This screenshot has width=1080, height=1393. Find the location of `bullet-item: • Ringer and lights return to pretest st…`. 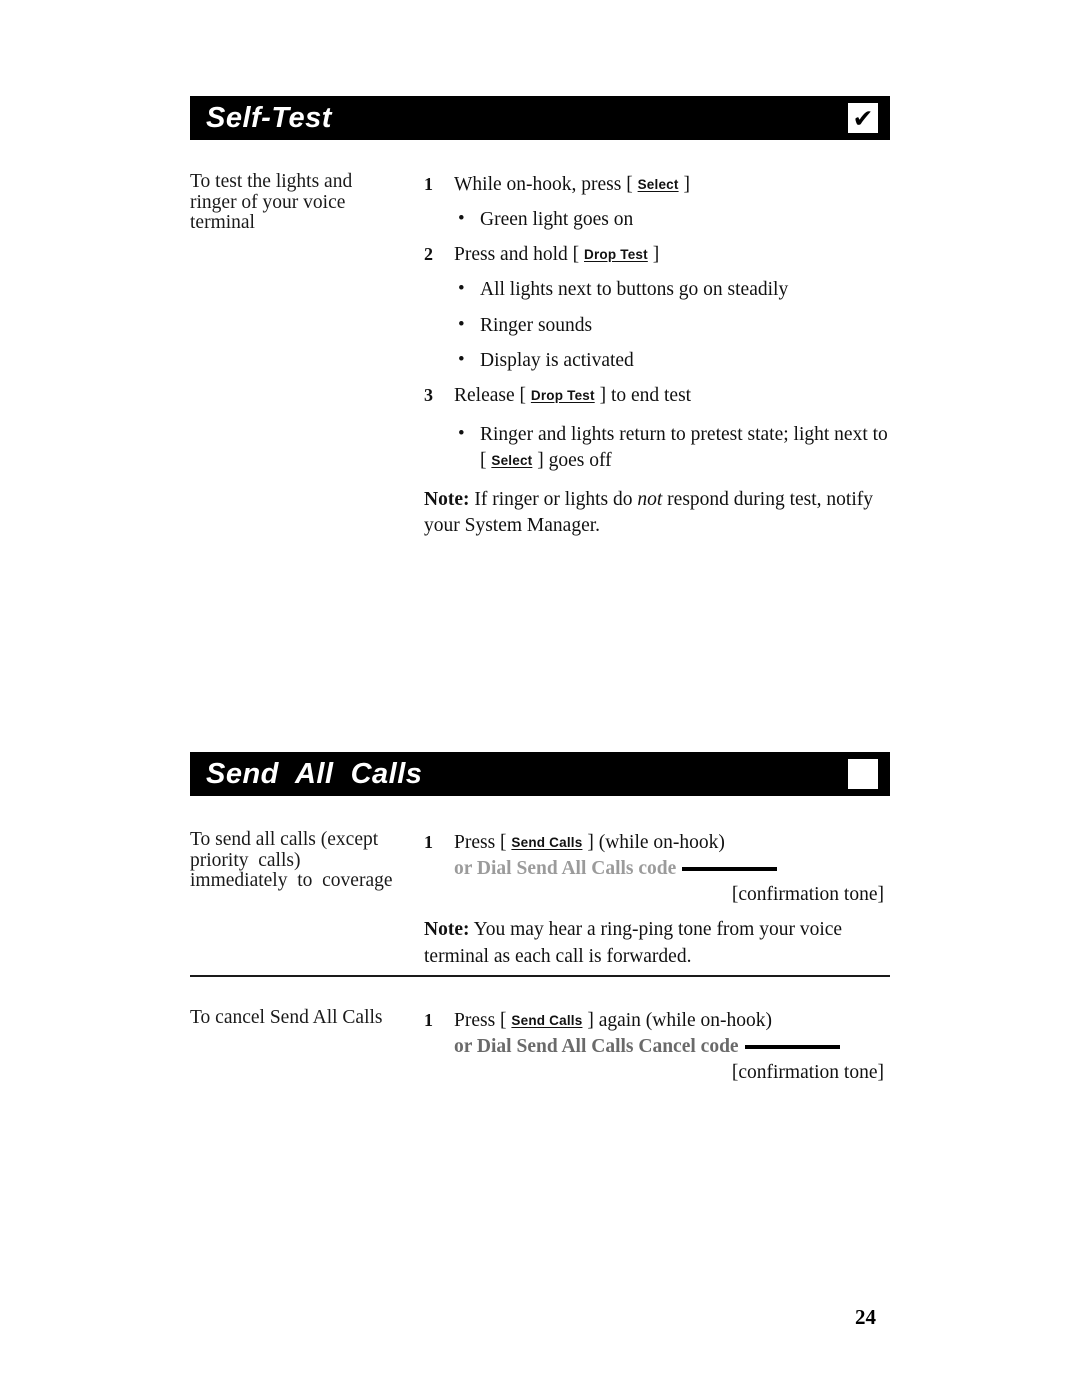

bullet-item: • Ringer and lights return to pretest st… is located at coordinates (659, 448).